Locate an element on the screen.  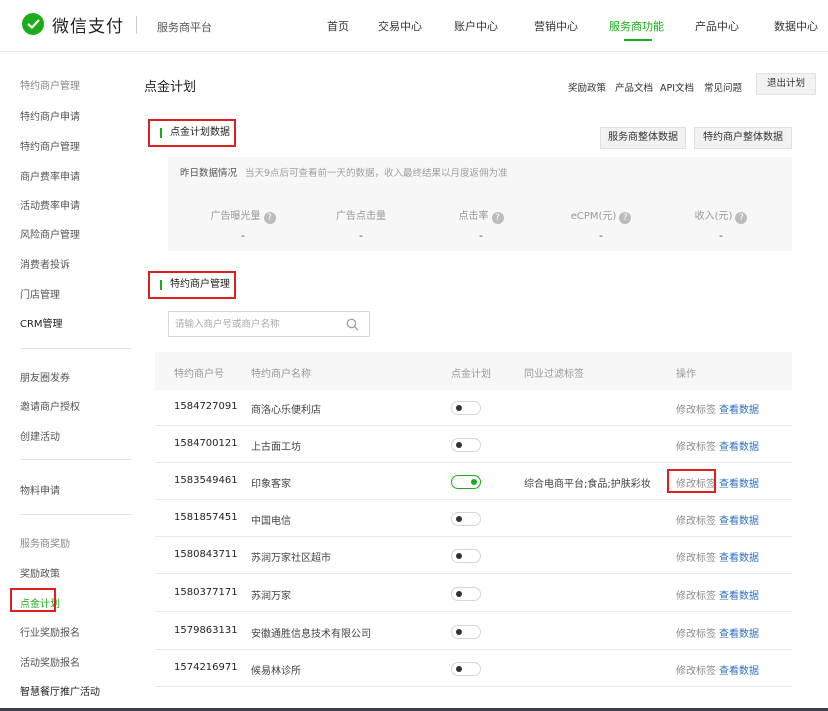
merchant-name: 中国电信 is located at coordinates (271, 521).